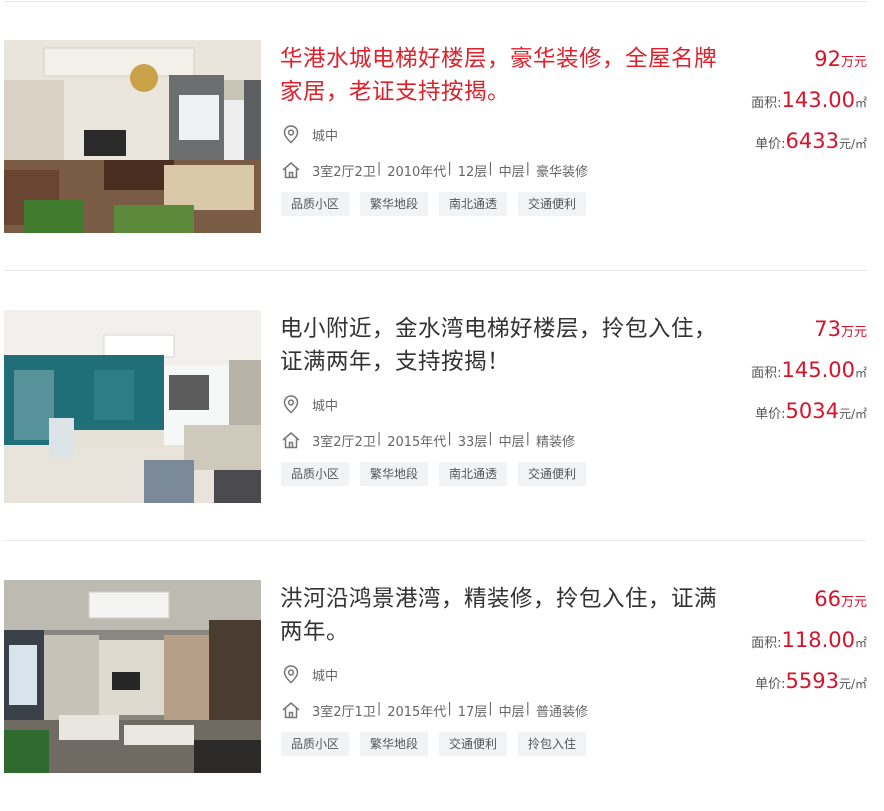 The image size is (884, 811). What do you see at coordinates (472, 172) in the screenshot?
I see `attr-floors: 12层` at bounding box center [472, 172].